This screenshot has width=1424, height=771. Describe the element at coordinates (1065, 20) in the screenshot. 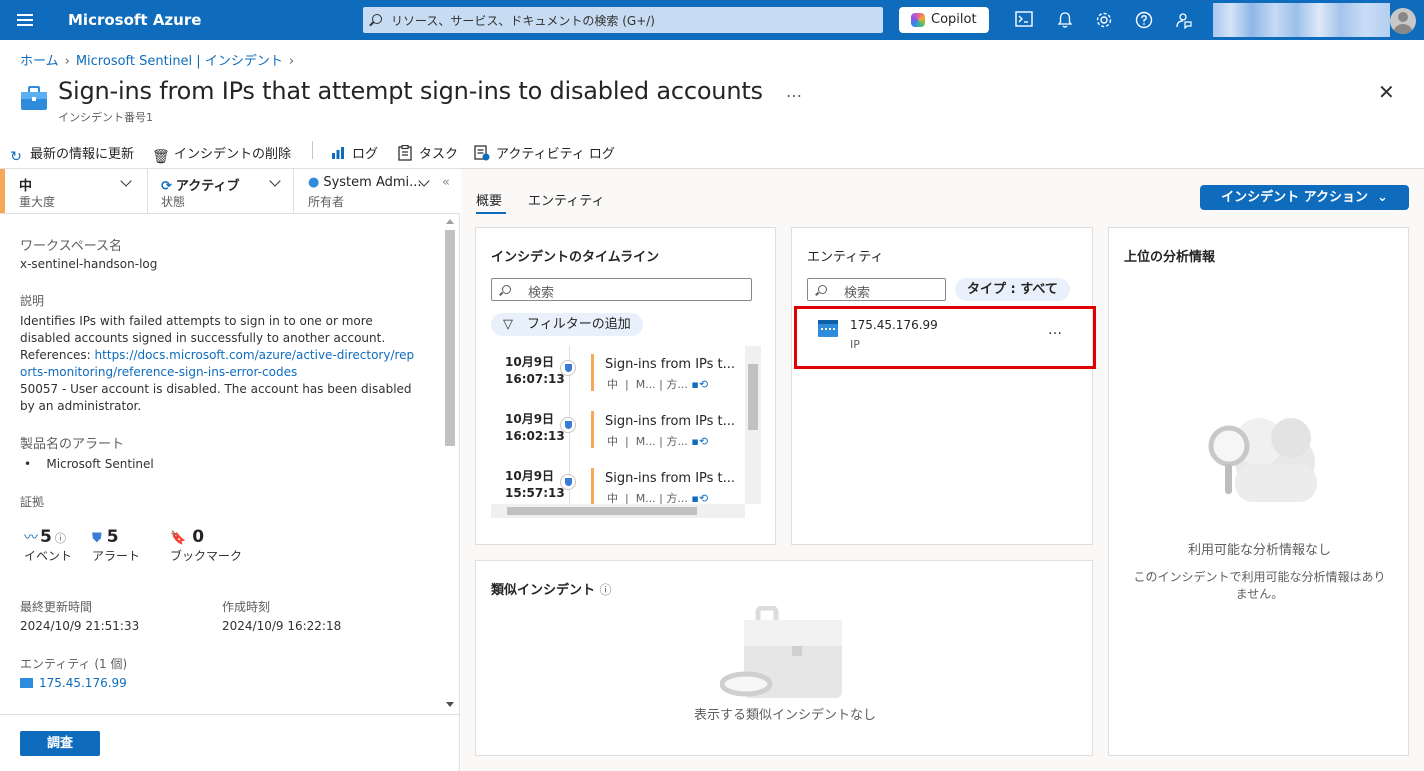

I see `notifications-icon` at that location.